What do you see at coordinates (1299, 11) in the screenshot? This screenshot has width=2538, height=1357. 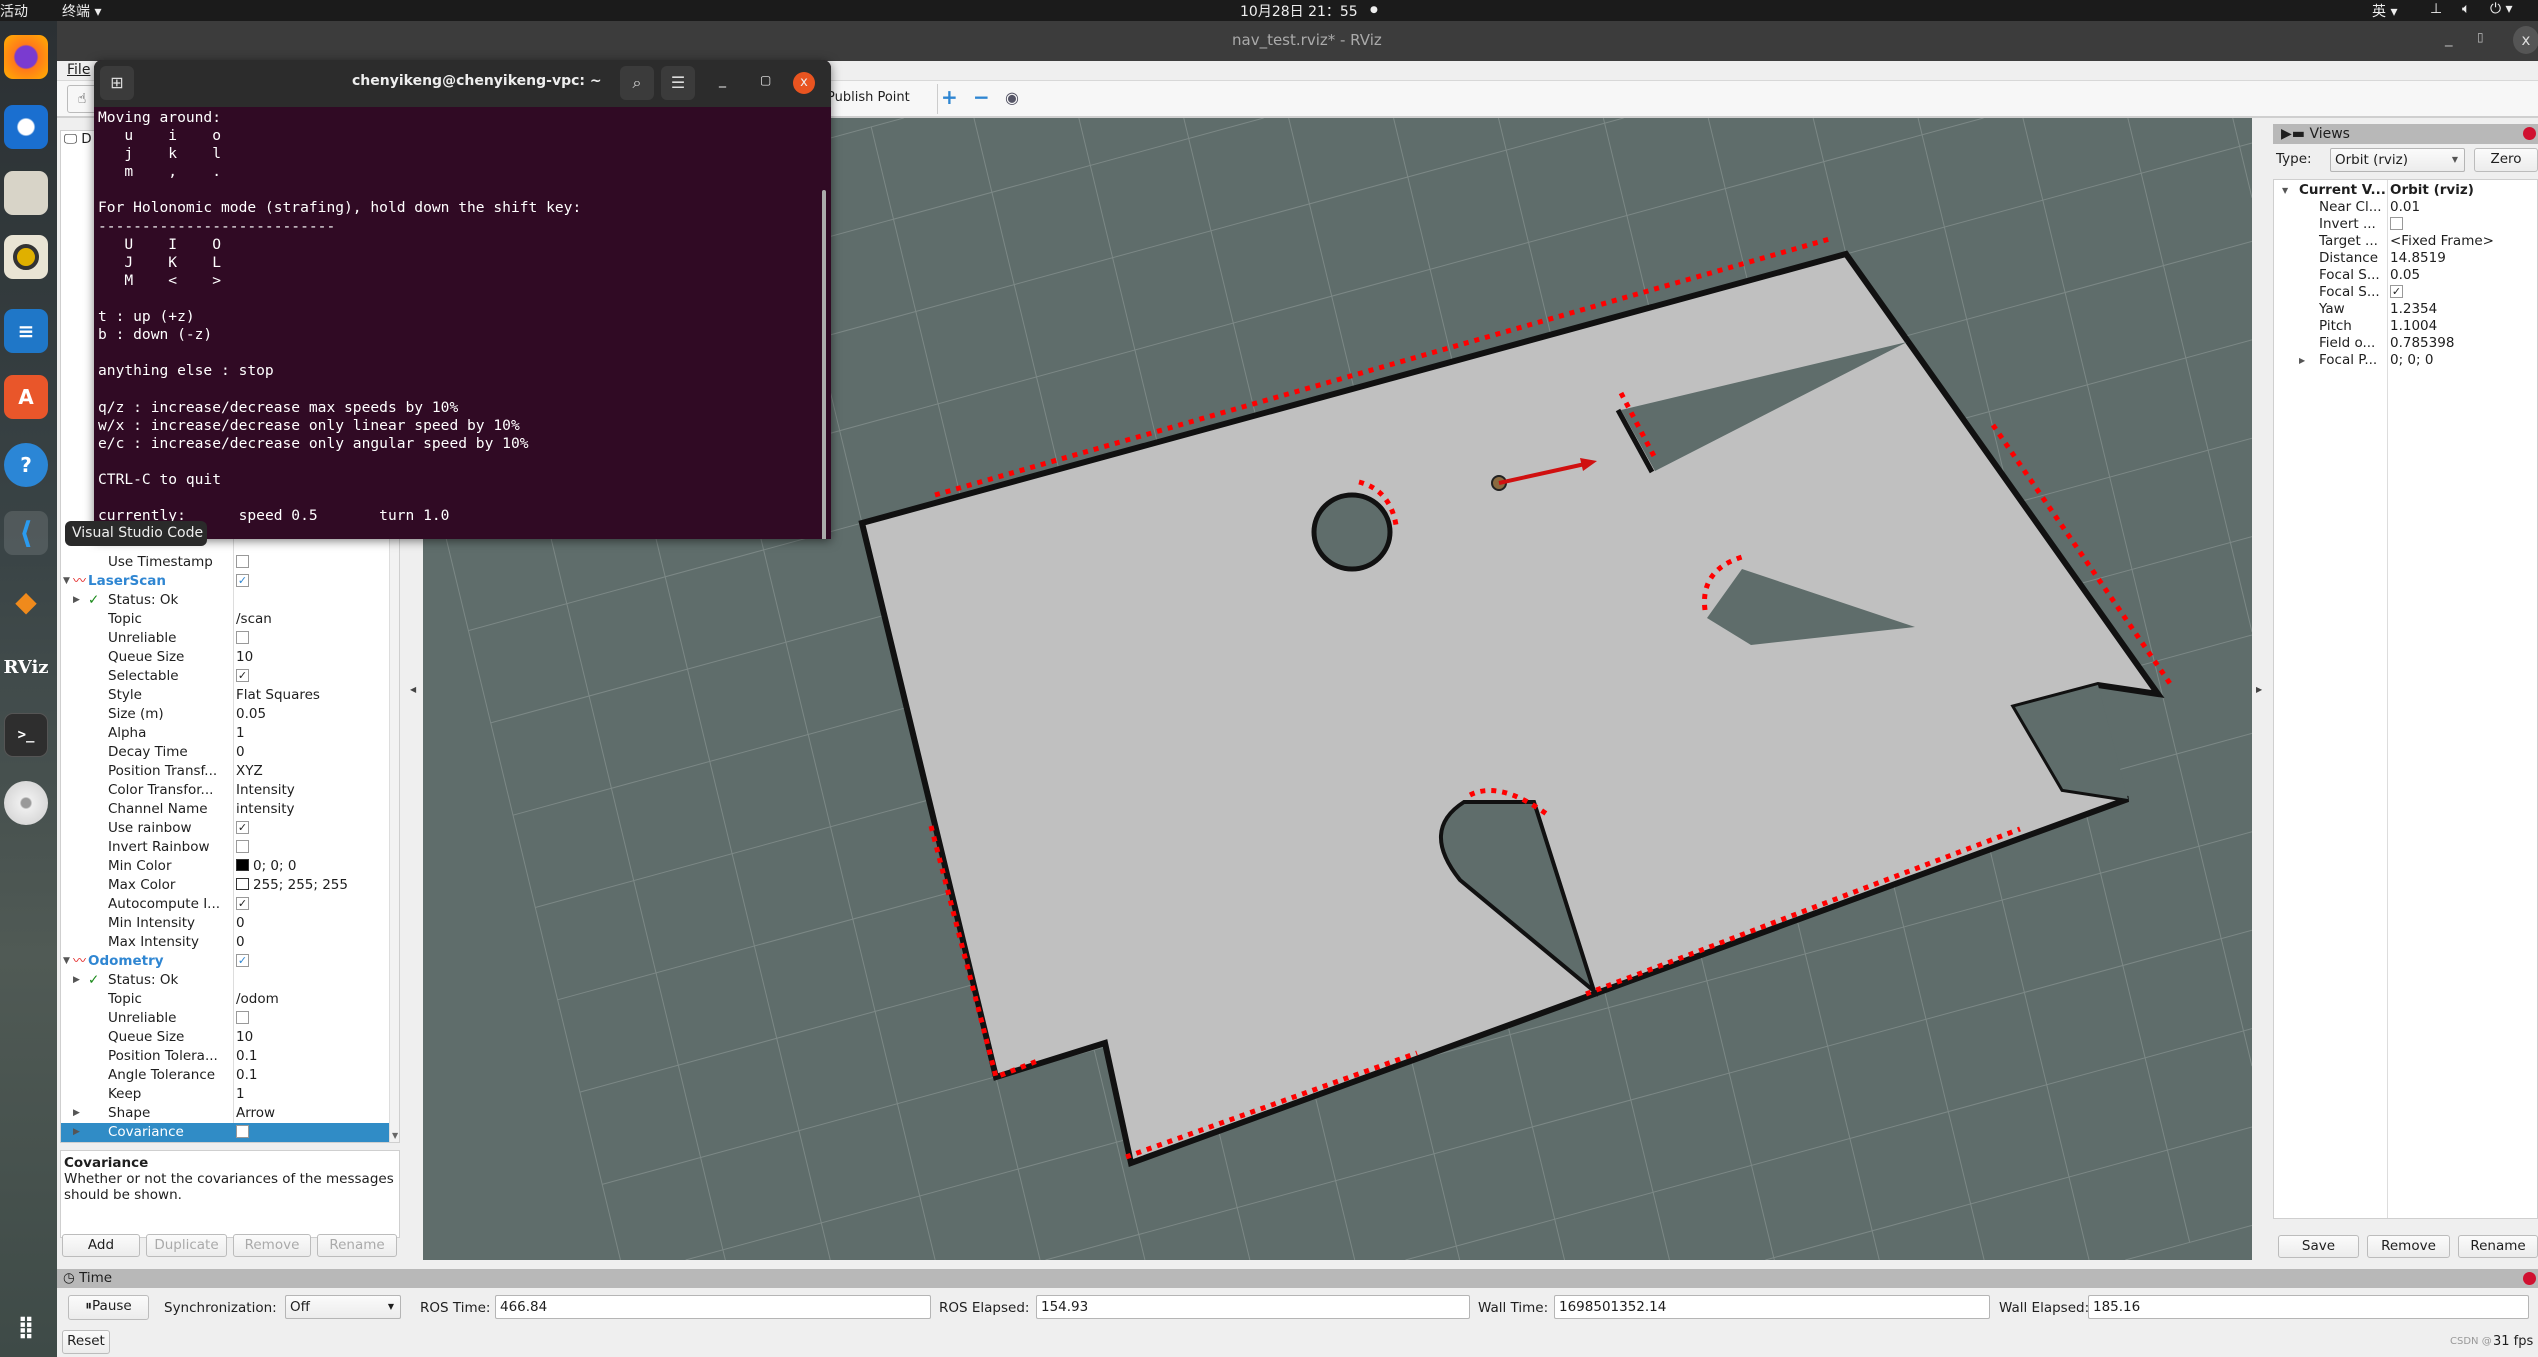 I see `clock: 10月28日 21：55` at bounding box center [1299, 11].